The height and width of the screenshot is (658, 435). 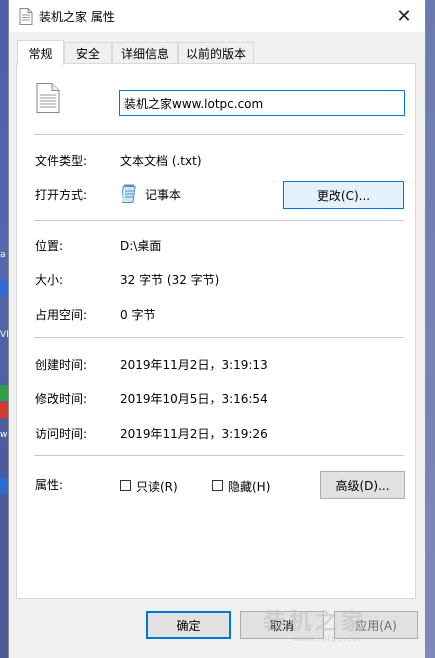 I want to click on notepad-icon, so click(x=129, y=193).